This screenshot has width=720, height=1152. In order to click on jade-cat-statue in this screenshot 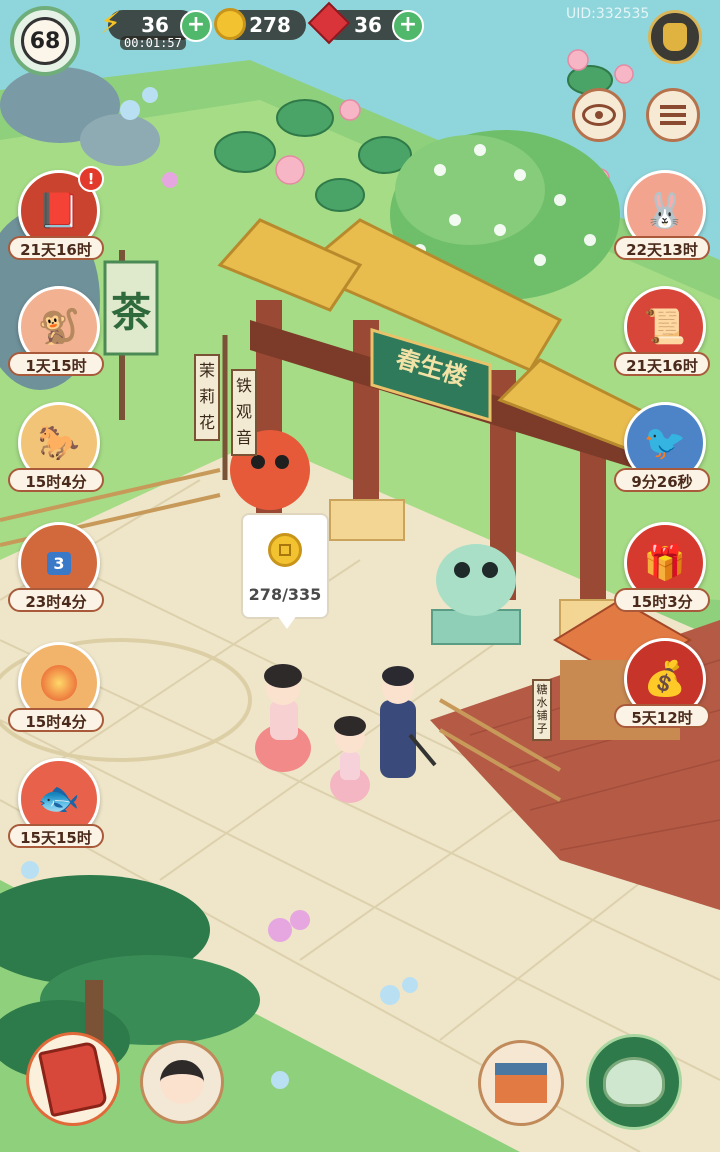, I will do `click(476, 594)`.